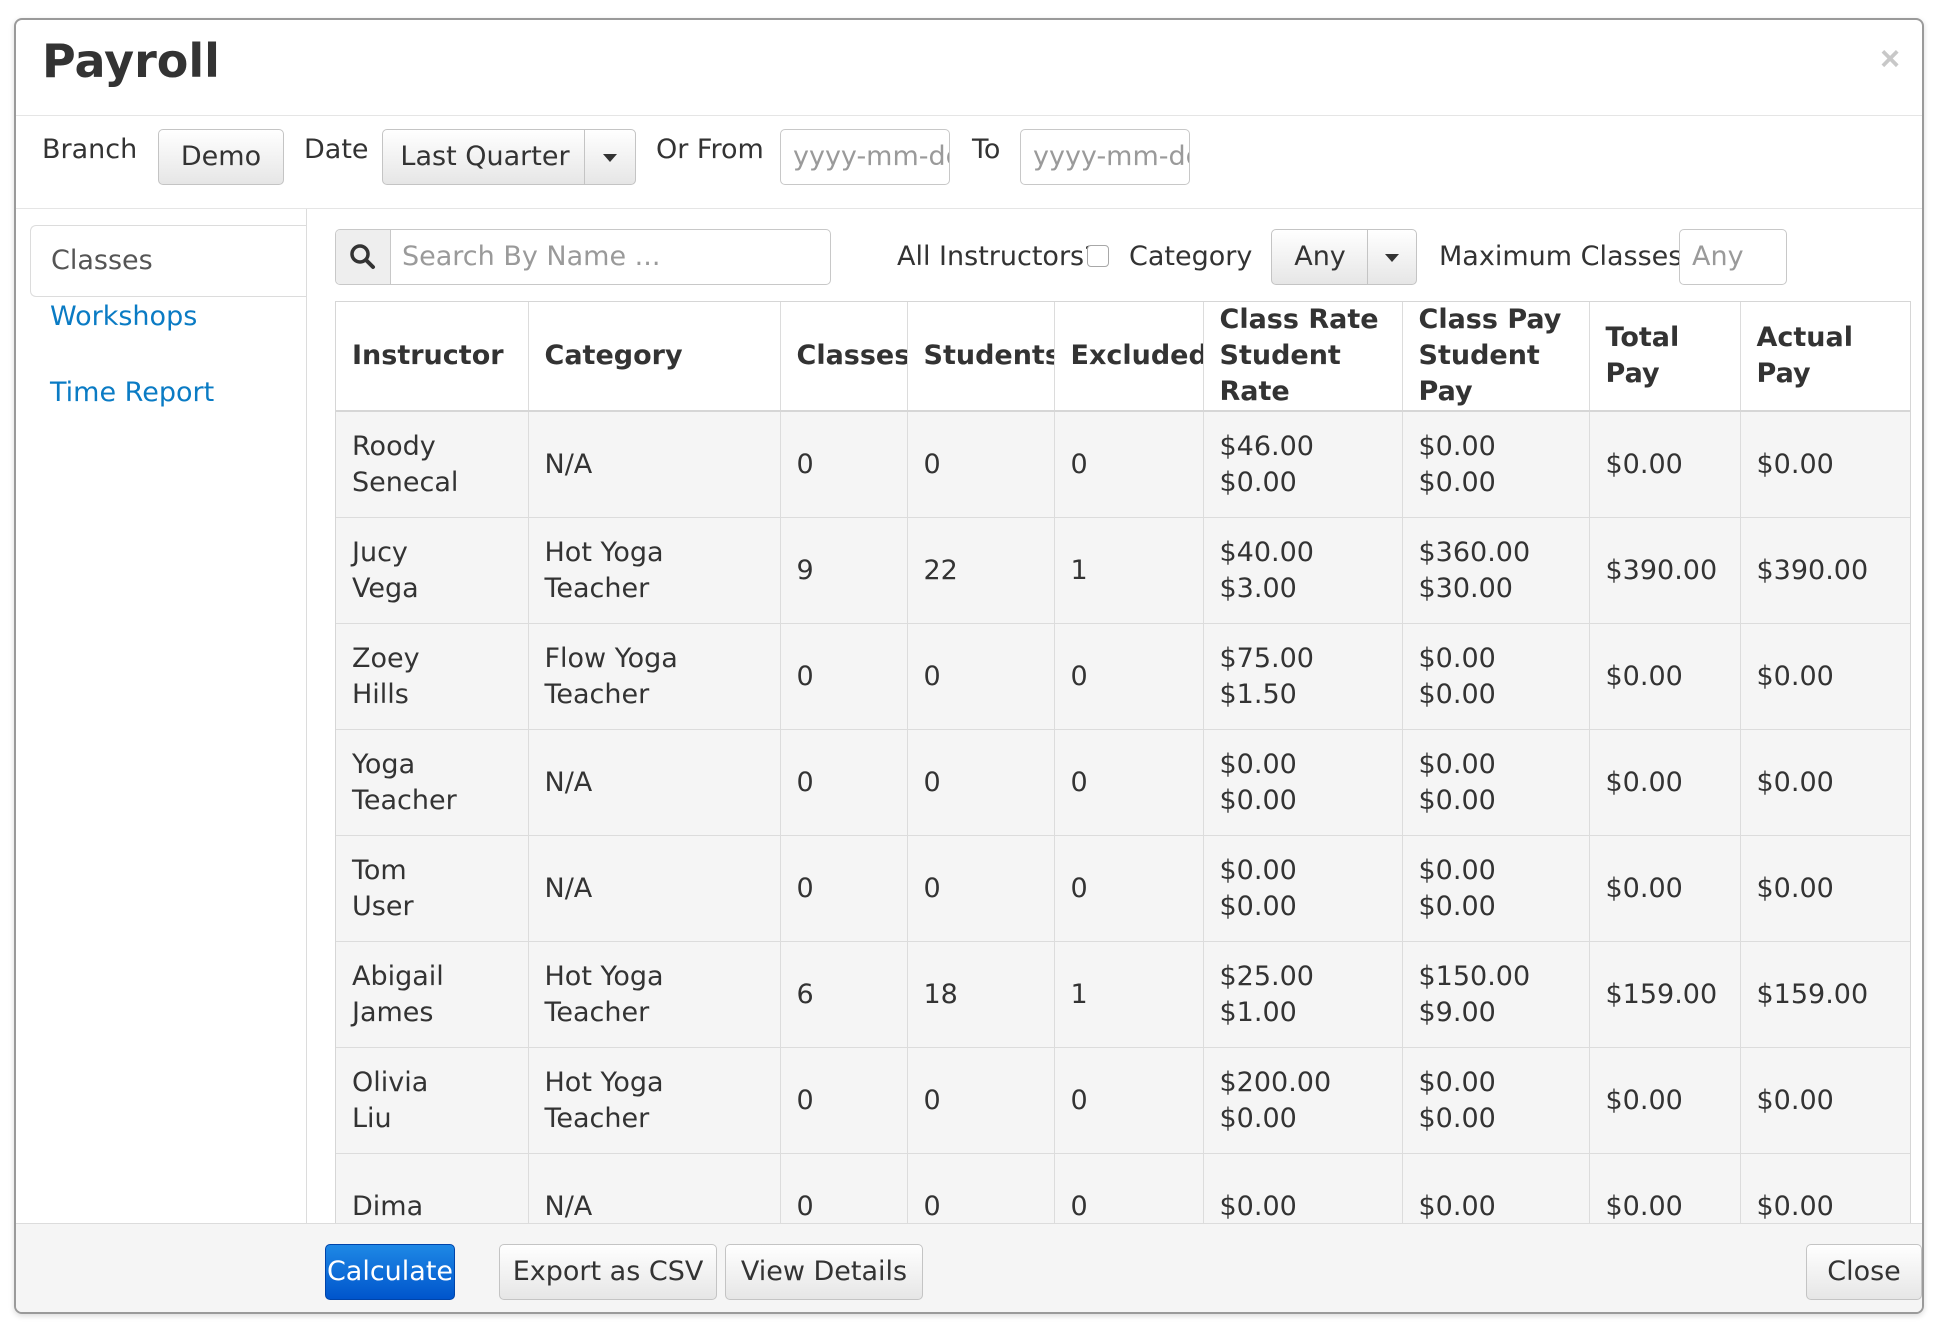 Image resolution: width=1944 pixels, height=1324 pixels. Describe the element at coordinates (168, 261) in the screenshot. I see `tab-classes: Classes` at that location.